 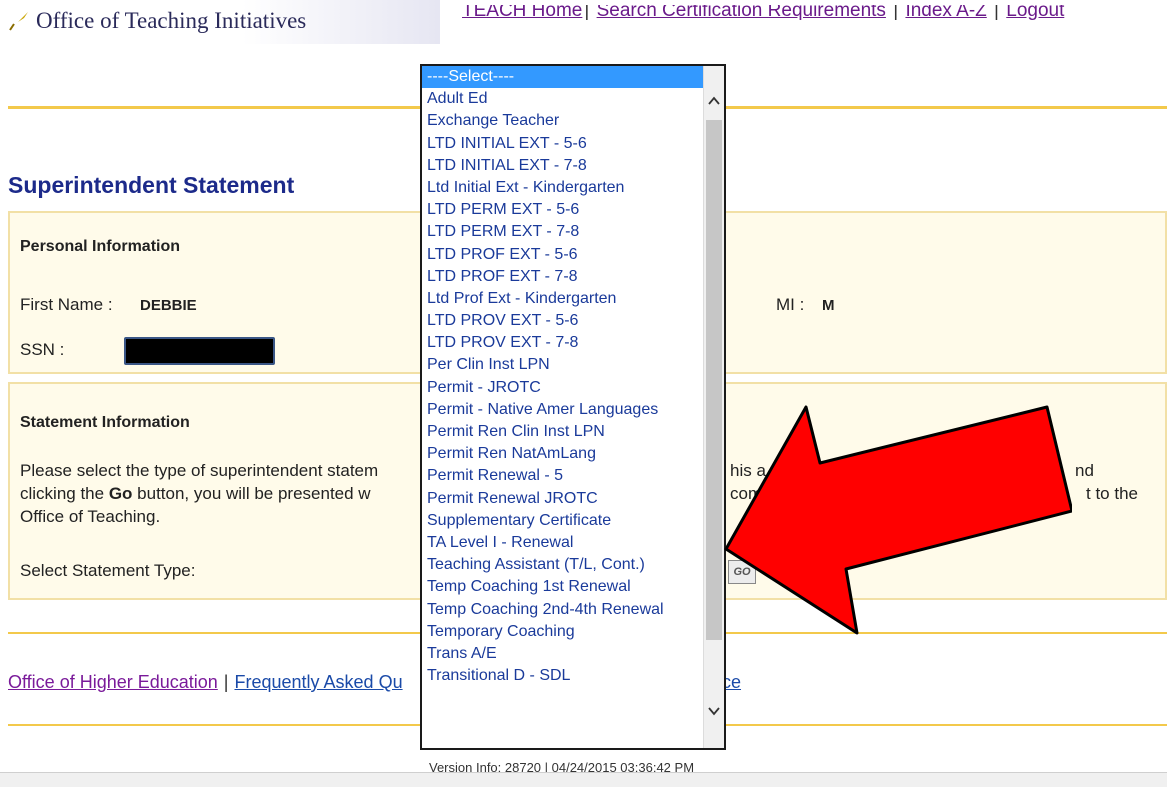 What do you see at coordinates (562, 632) in the screenshot?
I see `dropdown-option: Temporary Coaching` at bounding box center [562, 632].